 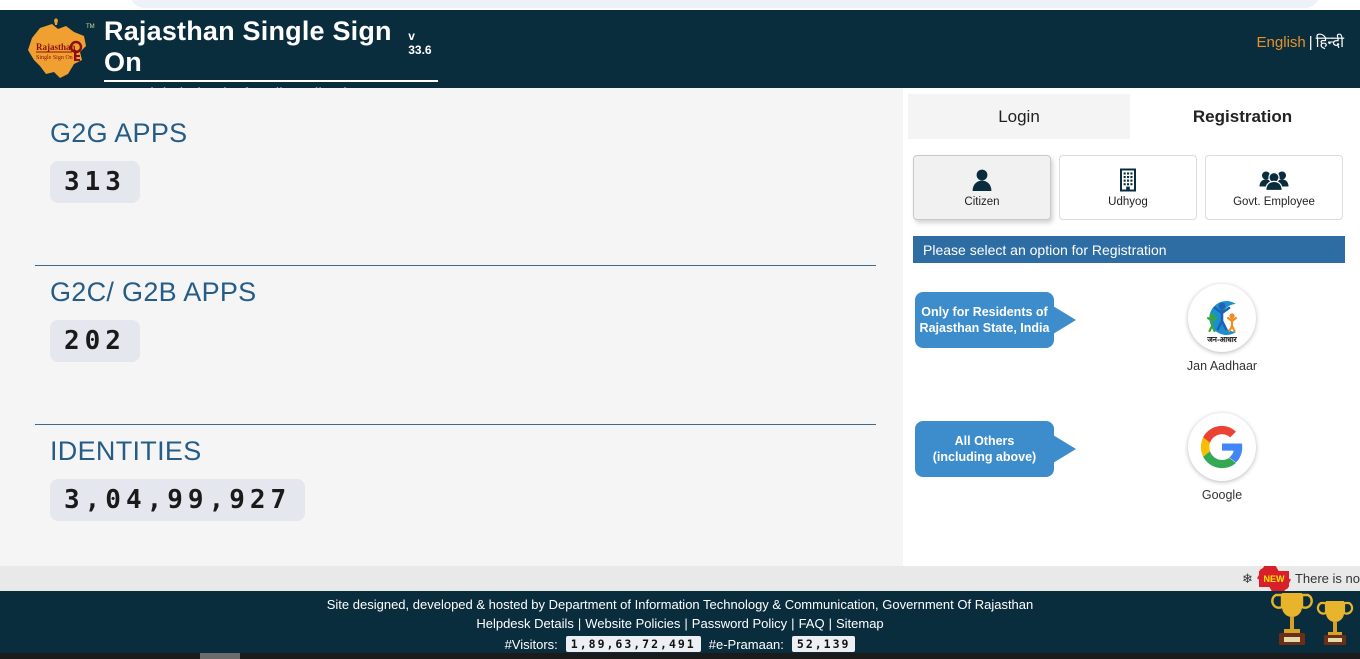 What do you see at coordinates (153, 292) in the screenshot?
I see `stat-label: G2C/ G2B APPS` at bounding box center [153, 292].